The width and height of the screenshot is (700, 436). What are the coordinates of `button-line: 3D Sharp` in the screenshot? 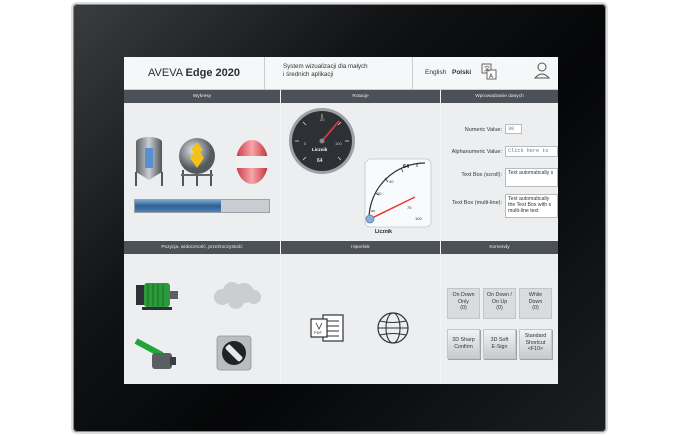 It's located at (463, 340).